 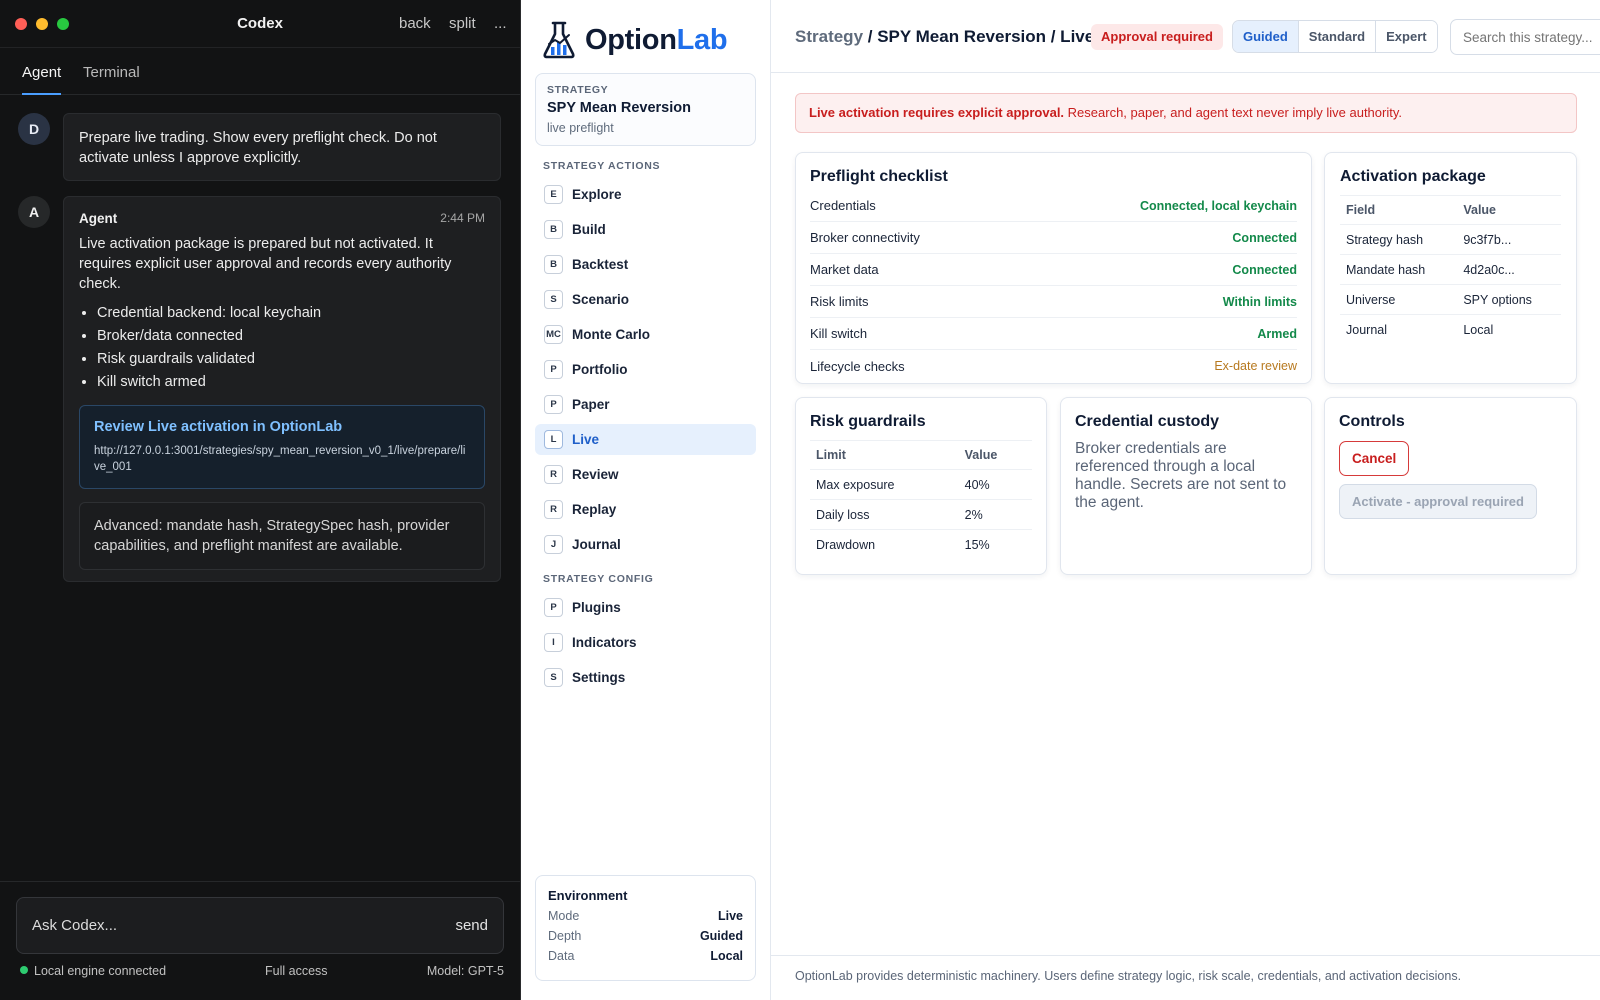 I want to click on depth-mode-switch: Guided Standard Expert, so click(x=1335, y=36).